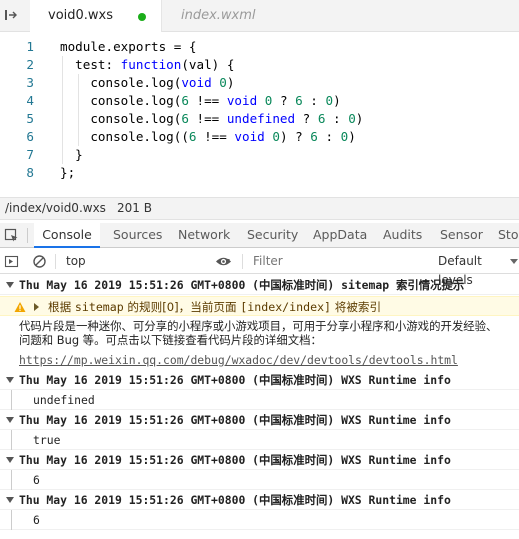 This screenshot has height=539, width=519. I want to click on code-token: module.exports = {, so click(128, 46).